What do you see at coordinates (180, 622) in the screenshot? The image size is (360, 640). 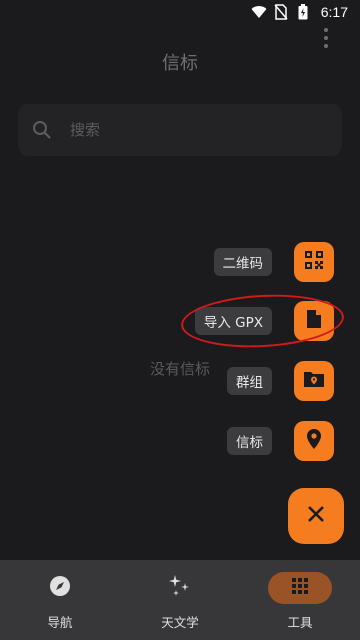 I see `nav-label: 天文学` at bounding box center [180, 622].